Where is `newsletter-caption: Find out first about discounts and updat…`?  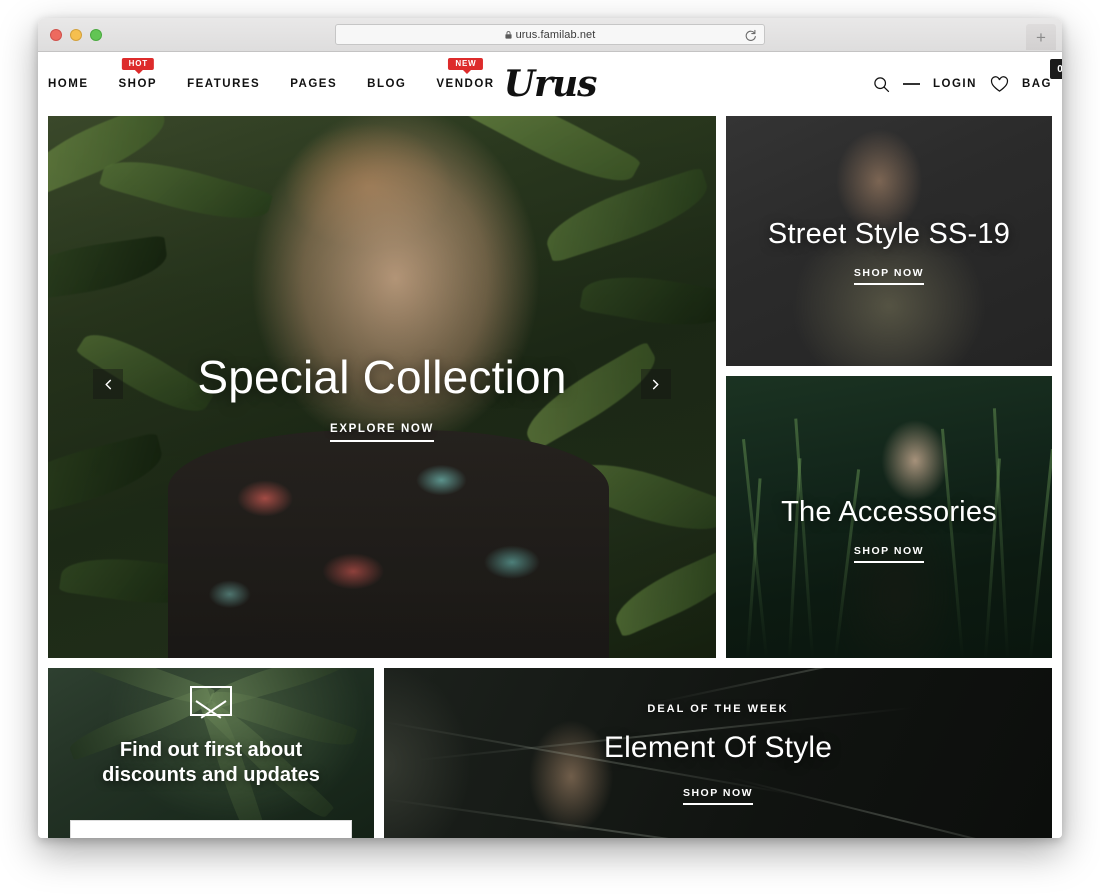 newsletter-caption: Find out first about discounts and updat… is located at coordinates (211, 737).